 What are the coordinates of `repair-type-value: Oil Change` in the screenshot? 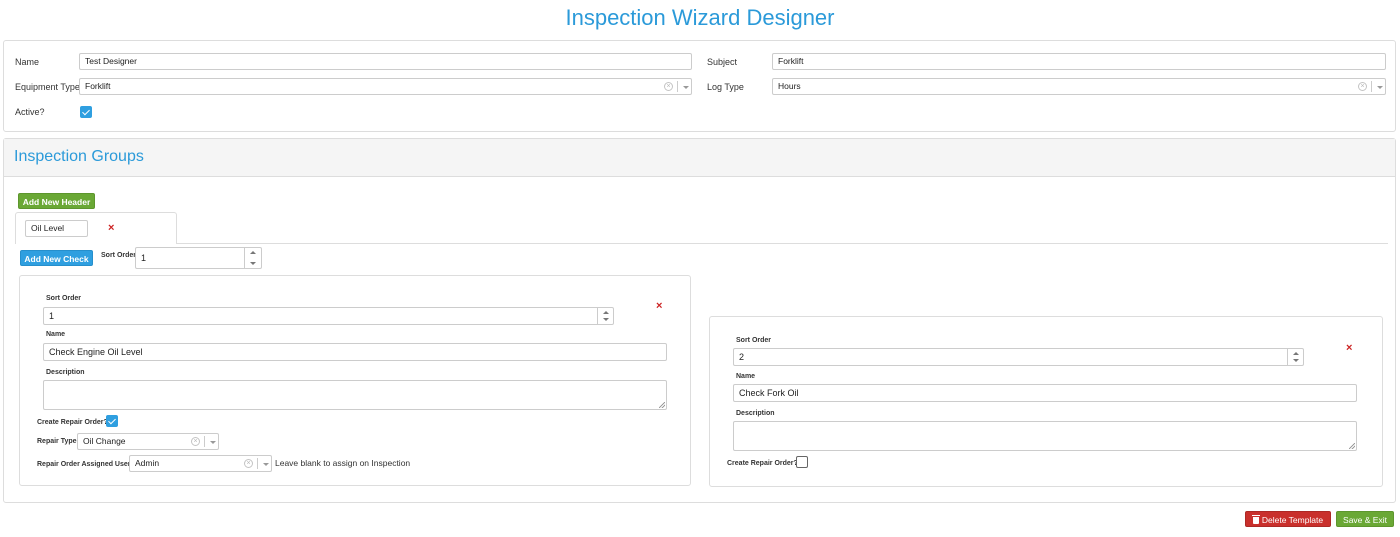 It's located at (104, 441).